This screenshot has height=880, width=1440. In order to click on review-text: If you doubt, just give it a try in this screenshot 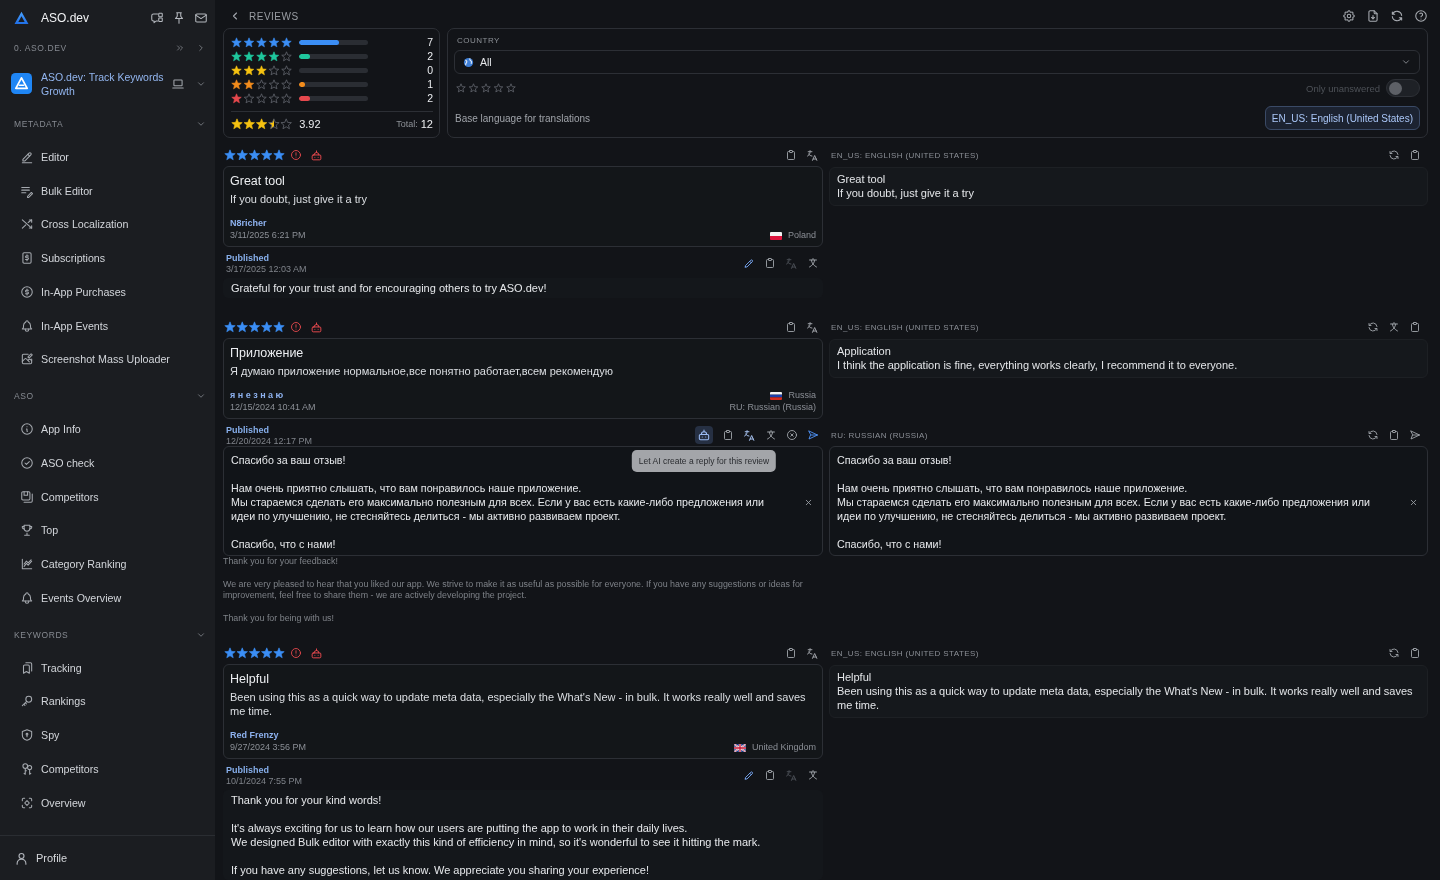, I will do `click(299, 199)`.